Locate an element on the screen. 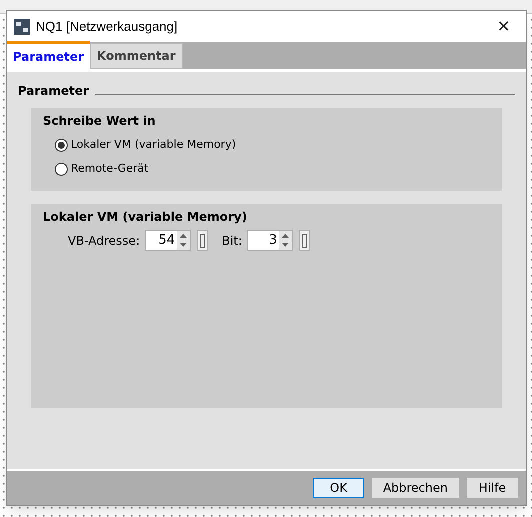  dialog-button: Hilfe is located at coordinates (492, 488).